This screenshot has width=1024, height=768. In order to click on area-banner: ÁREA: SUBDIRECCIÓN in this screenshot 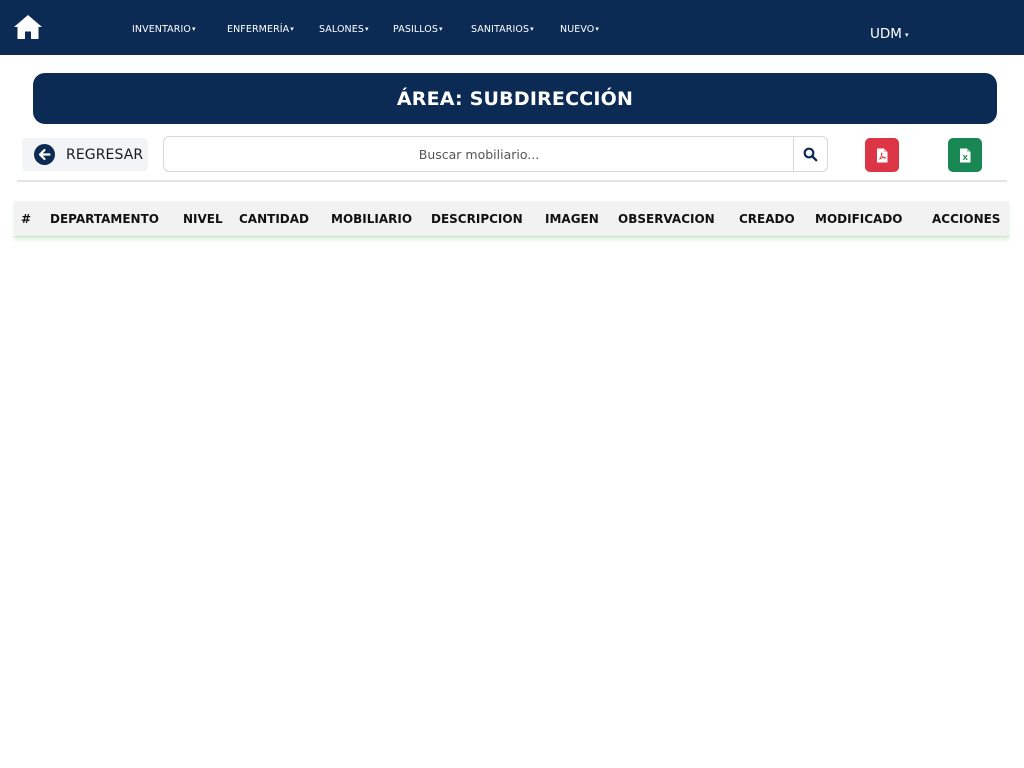, I will do `click(515, 98)`.